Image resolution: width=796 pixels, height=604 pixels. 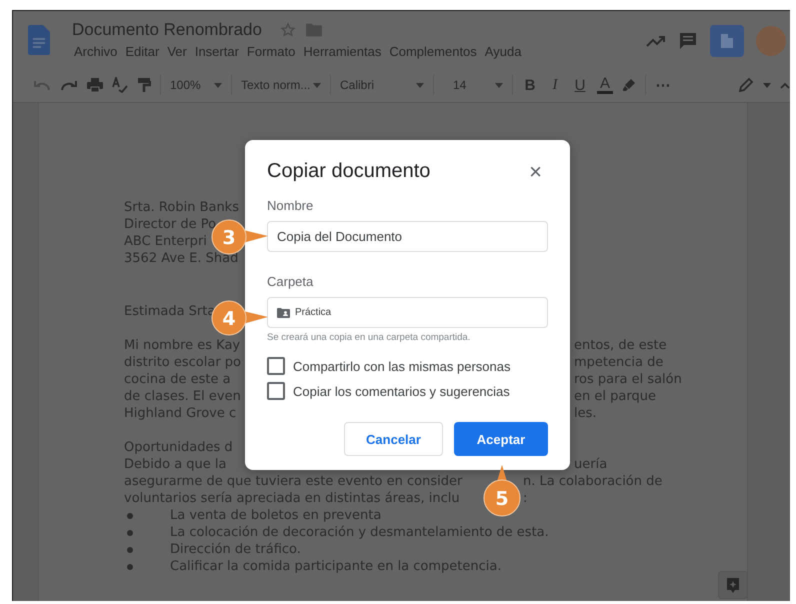 What do you see at coordinates (181, 413) in the screenshot?
I see `document-text: Highland Grove c` at bounding box center [181, 413].